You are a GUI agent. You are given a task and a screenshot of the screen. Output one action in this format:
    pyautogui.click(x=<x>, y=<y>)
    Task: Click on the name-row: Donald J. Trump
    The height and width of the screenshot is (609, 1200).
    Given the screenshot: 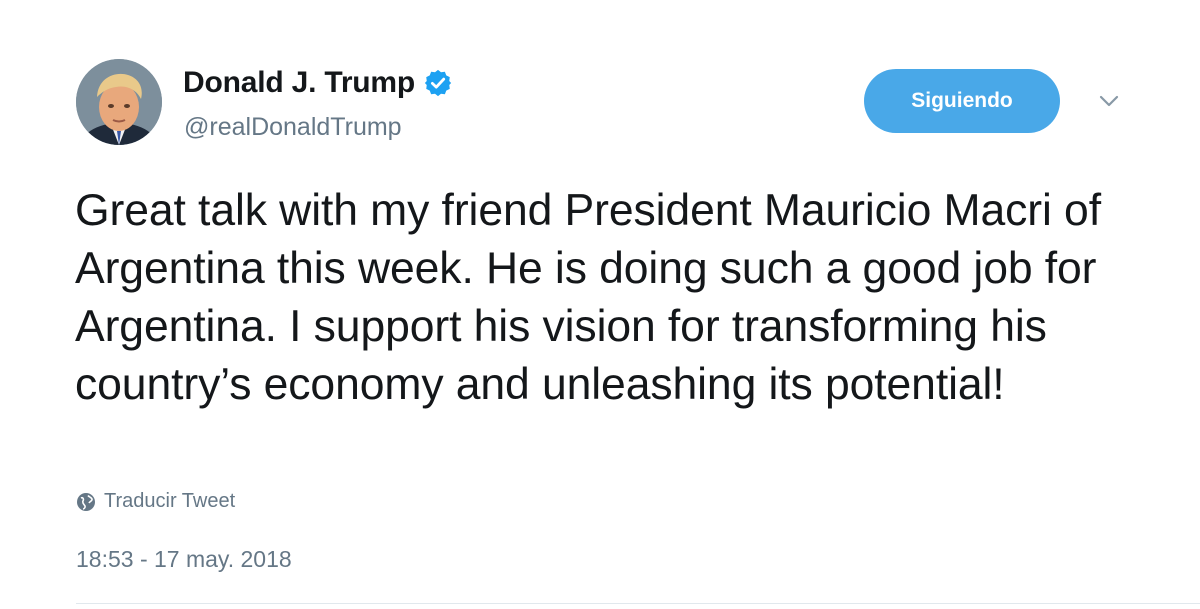 What is the action you would take?
    pyautogui.click(x=318, y=83)
    